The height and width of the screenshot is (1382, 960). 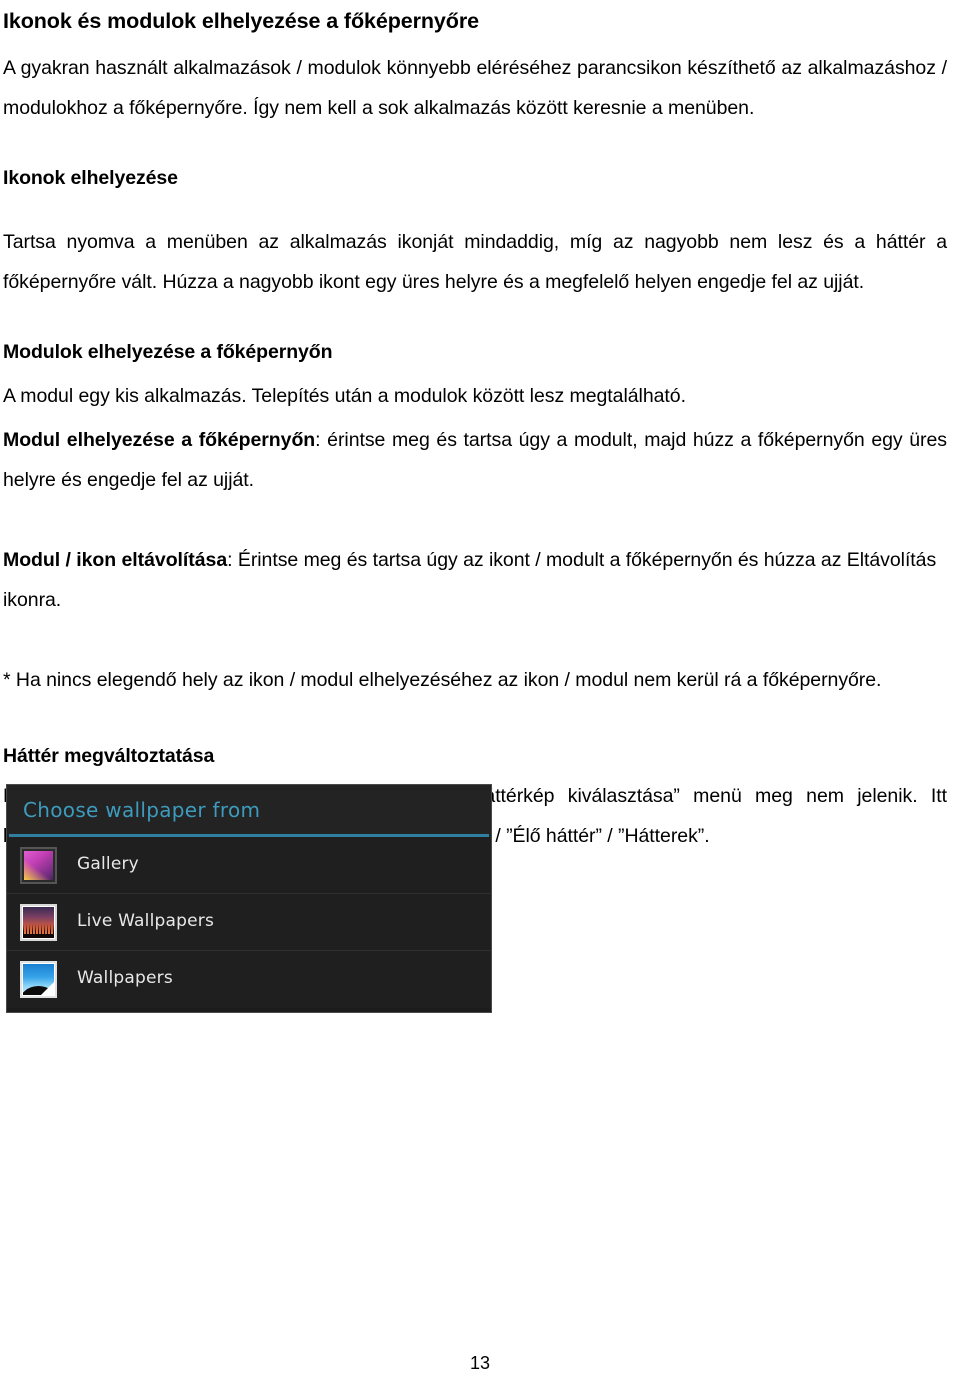 I want to click on gallery-photo-icon, so click(x=38, y=865).